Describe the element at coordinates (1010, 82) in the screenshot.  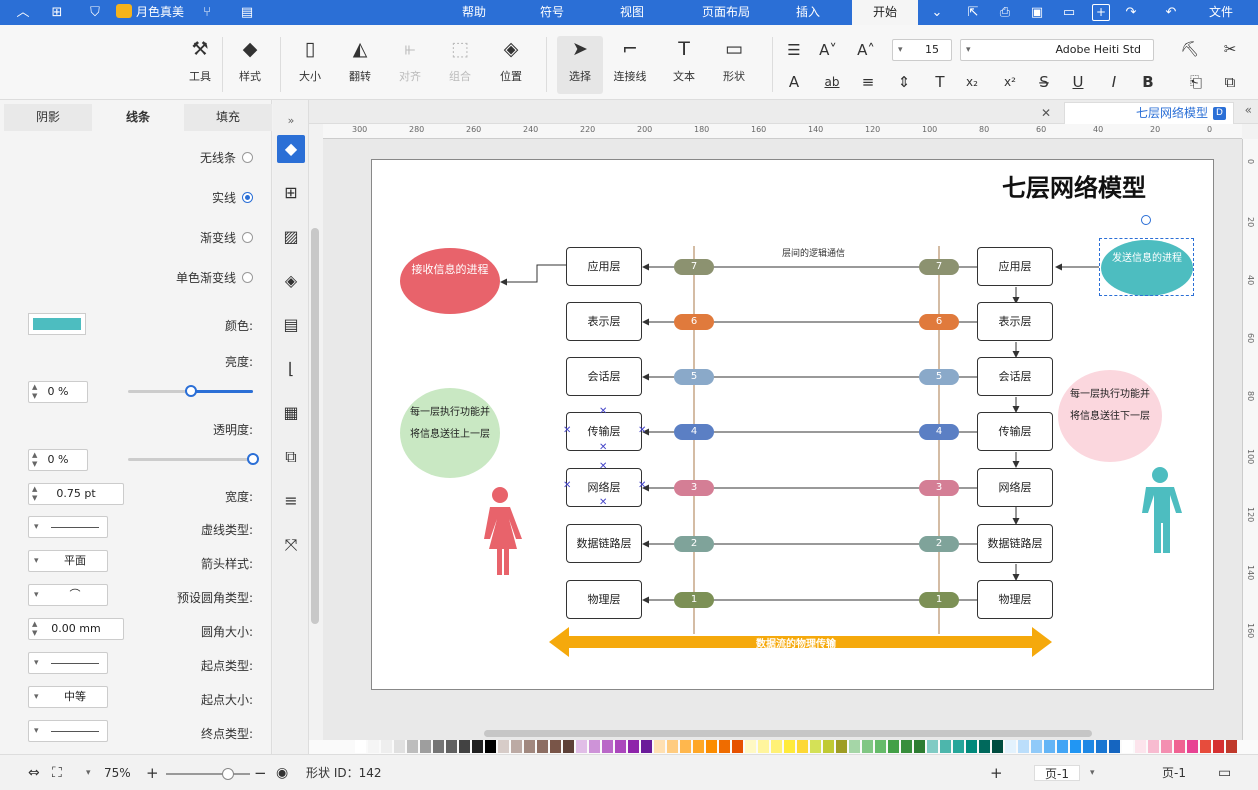
I see `superscript-icon: x²` at that location.